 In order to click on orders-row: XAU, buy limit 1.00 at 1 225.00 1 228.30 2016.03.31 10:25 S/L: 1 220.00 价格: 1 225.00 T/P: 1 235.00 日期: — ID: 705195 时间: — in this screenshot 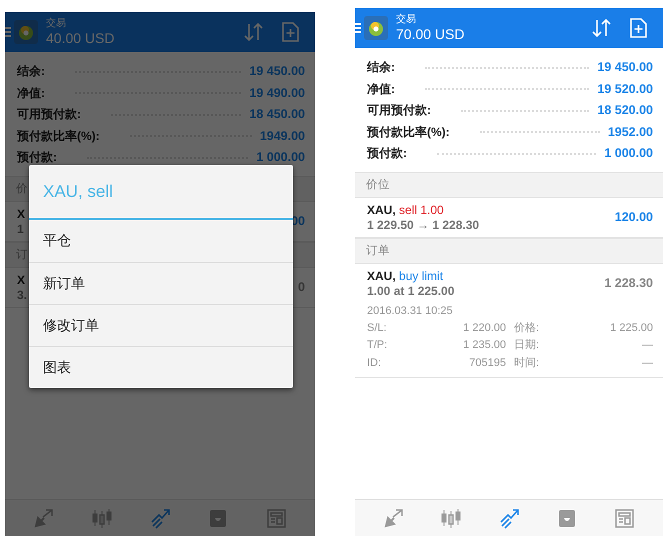, I will do `click(509, 321)`.